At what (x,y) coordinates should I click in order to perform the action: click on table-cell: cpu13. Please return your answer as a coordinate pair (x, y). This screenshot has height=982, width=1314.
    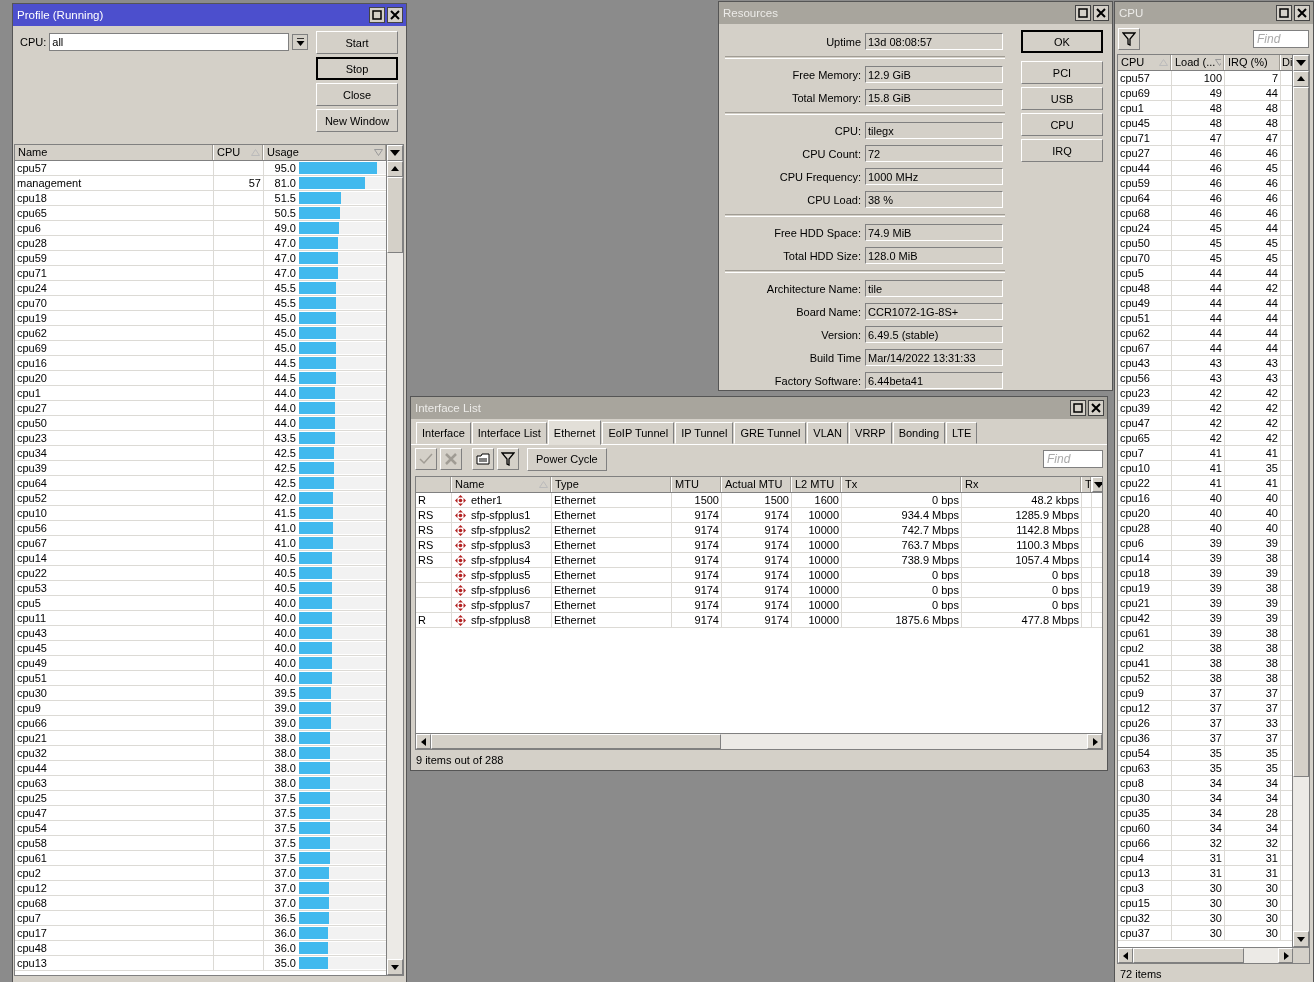
    Looking at the image, I should click on (114, 963).